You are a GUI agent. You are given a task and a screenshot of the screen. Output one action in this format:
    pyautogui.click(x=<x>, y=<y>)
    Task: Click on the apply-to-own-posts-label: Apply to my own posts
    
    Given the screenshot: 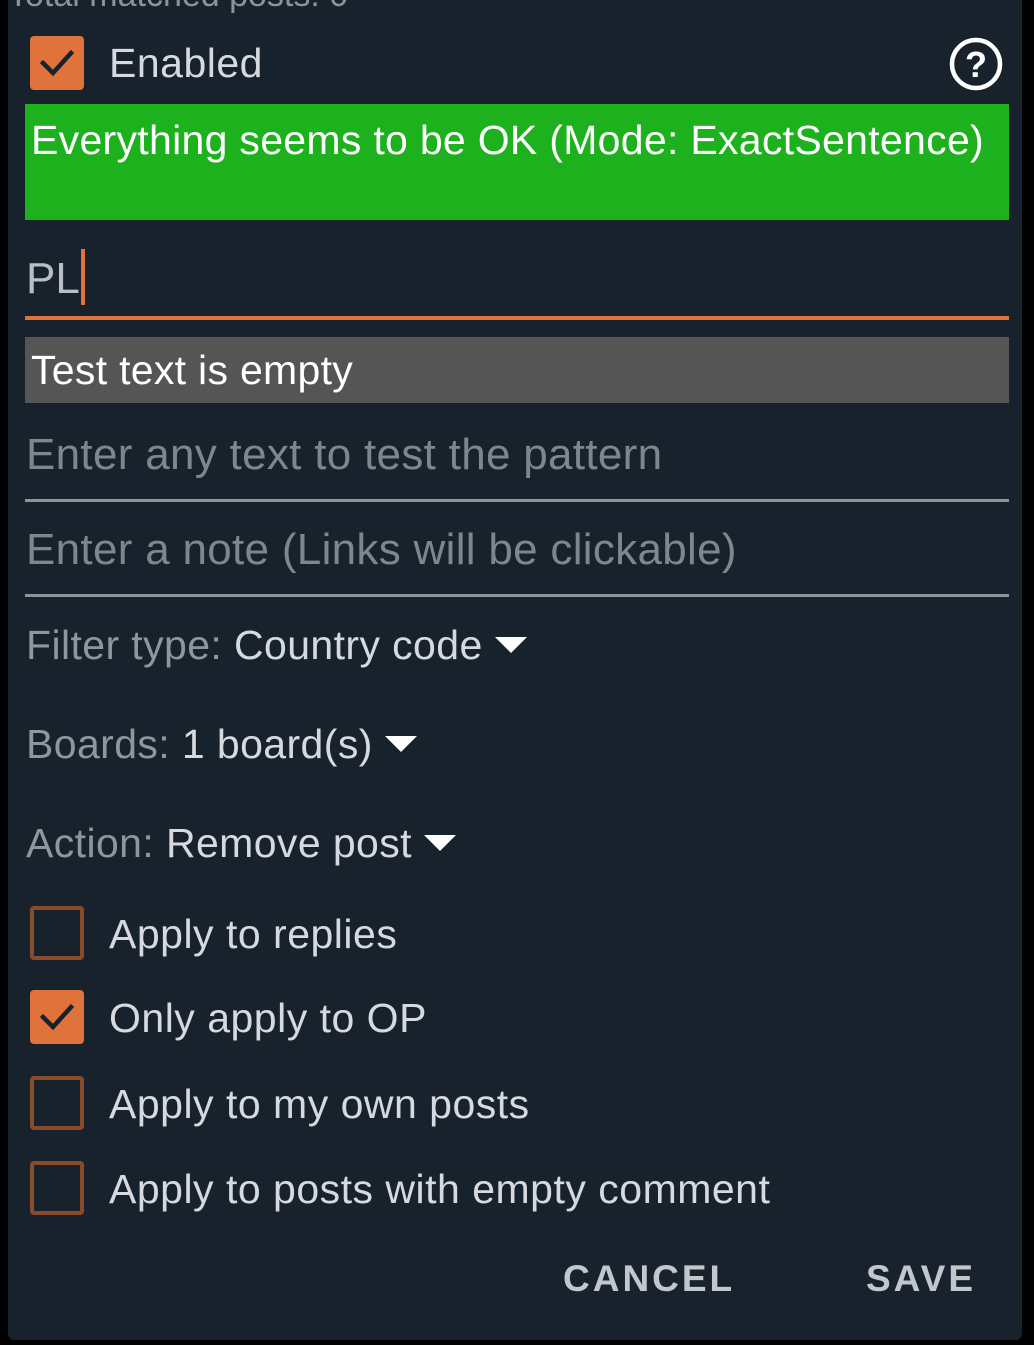 What is the action you would take?
    pyautogui.click(x=319, y=1104)
    